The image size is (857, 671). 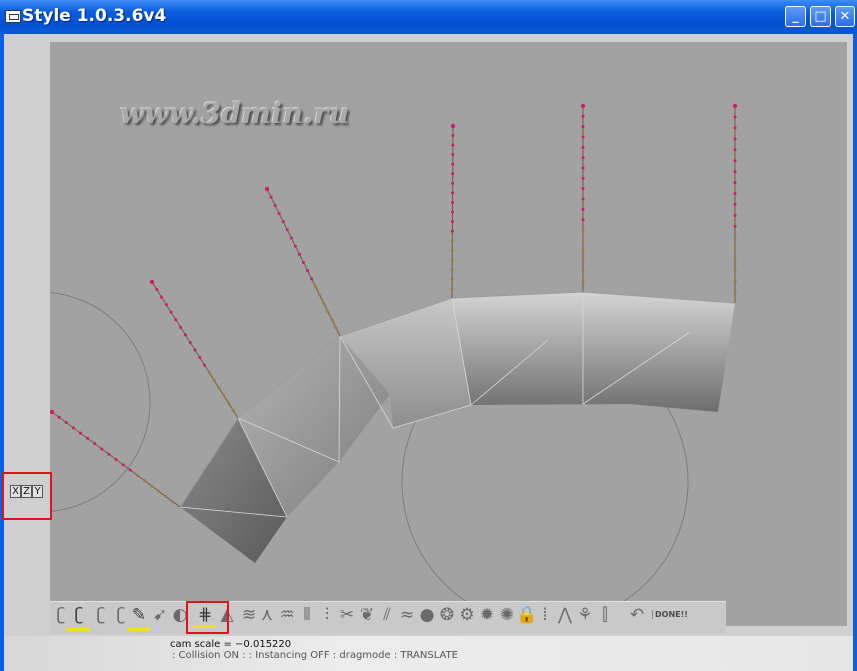 What do you see at coordinates (605, 615) in the screenshot?
I see `grass-icon: ⫿` at bounding box center [605, 615].